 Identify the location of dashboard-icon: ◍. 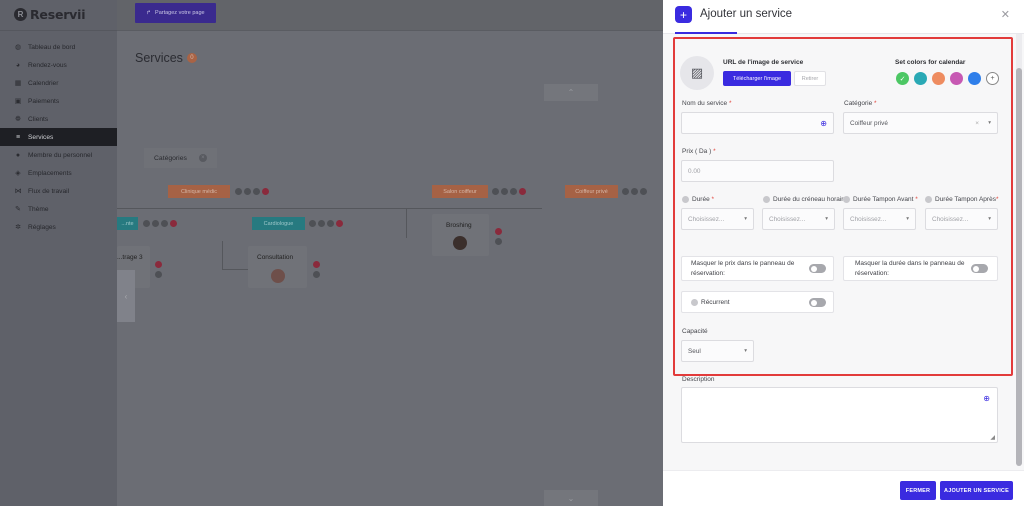
(18, 47).